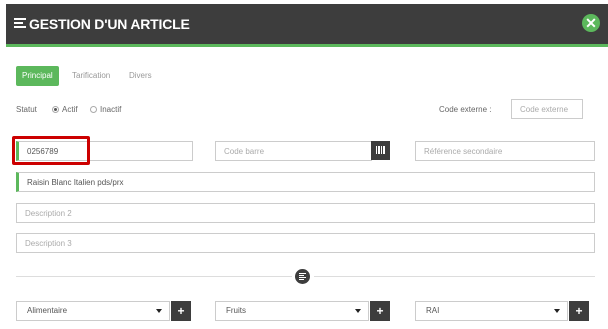 This screenshot has width=608, height=329. What do you see at coordinates (505, 151) in the screenshot?
I see `reference-secondaire-input` at bounding box center [505, 151].